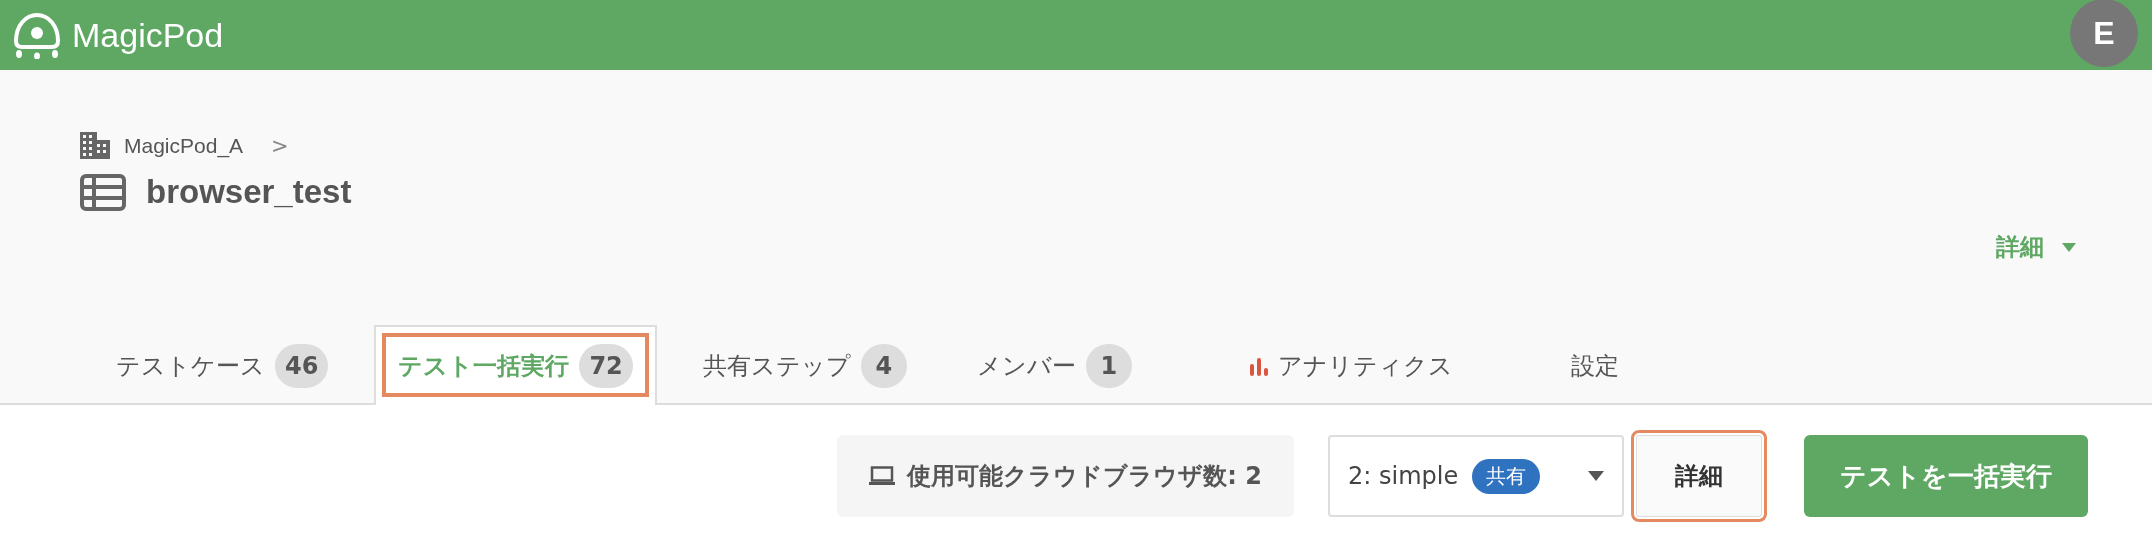 The width and height of the screenshot is (2152, 540). I want to click on tab: テストケース 46, so click(222, 365).